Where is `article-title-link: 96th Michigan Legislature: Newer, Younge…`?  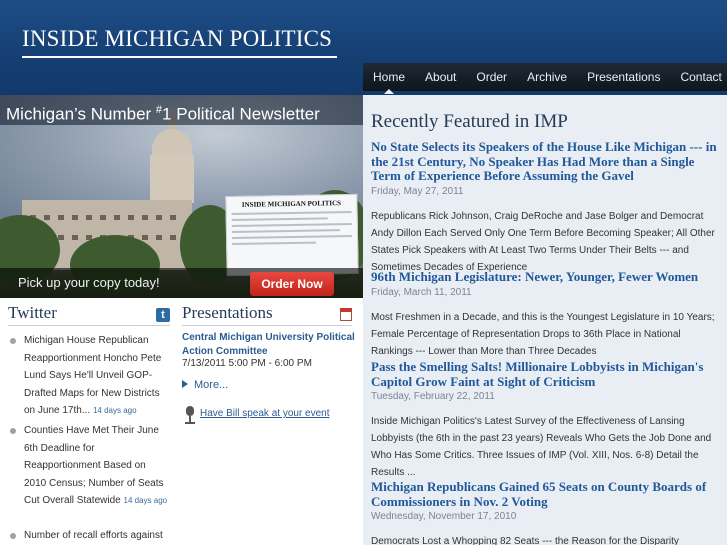 article-title-link: 96th Michigan Legislature: Newer, Younge… is located at coordinates (546, 277).